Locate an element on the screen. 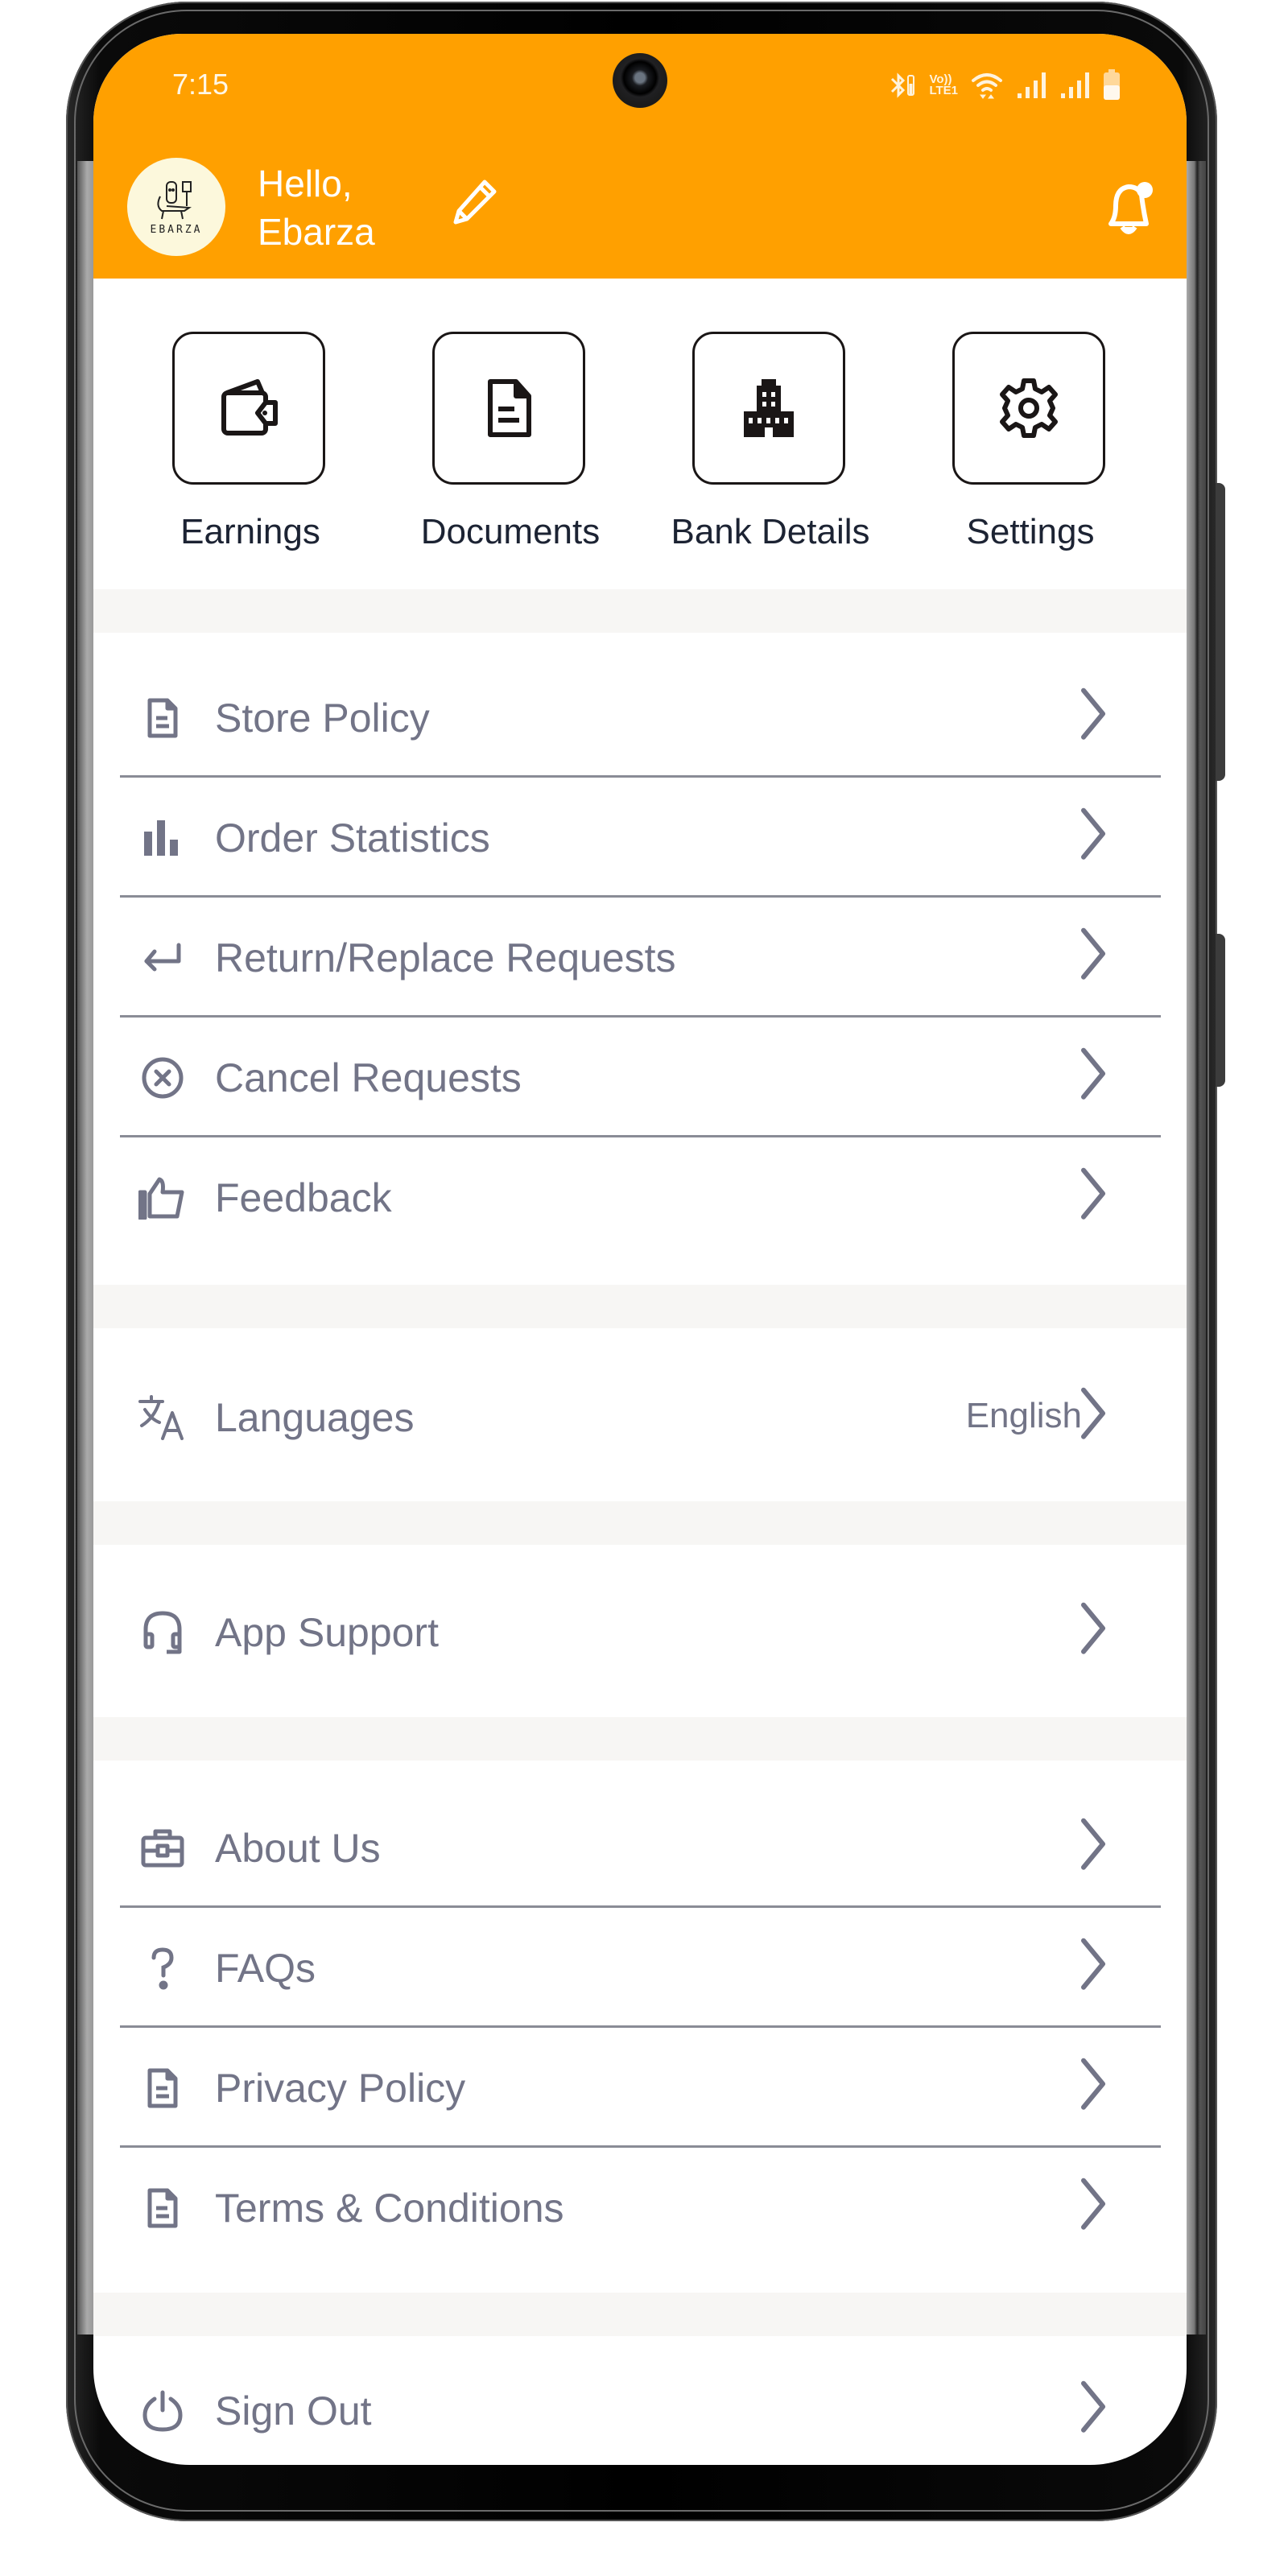 The width and height of the screenshot is (1288, 2576). greeting-line1: Hello, is located at coordinates (305, 183).